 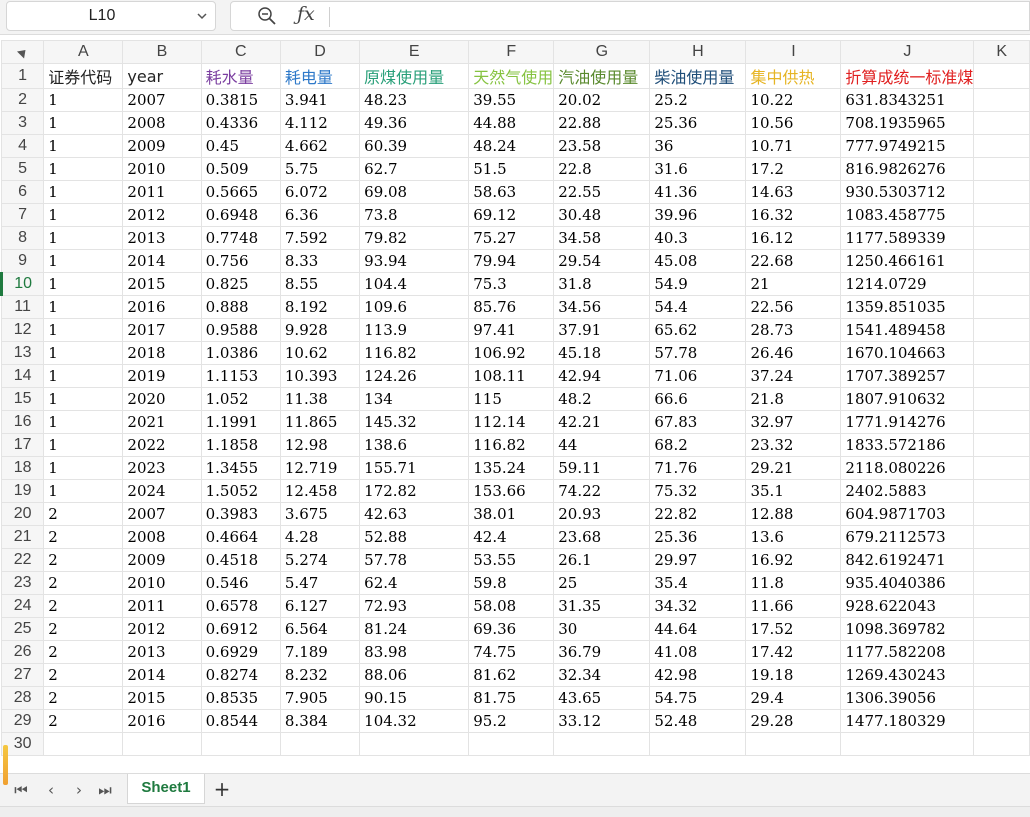 What do you see at coordinates (1001, 52) in the screenshot?
I see `column-header: K` at bounding box center [1001, 52].